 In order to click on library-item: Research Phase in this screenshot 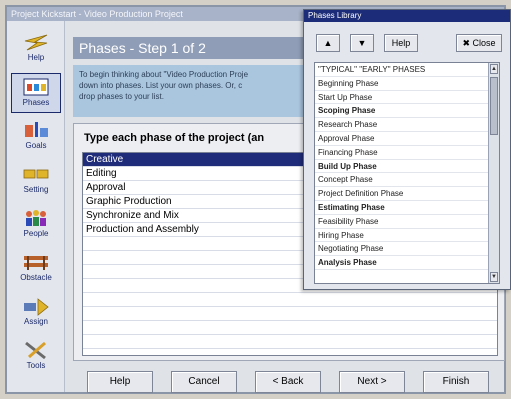, I will do `click(407, 125)`.